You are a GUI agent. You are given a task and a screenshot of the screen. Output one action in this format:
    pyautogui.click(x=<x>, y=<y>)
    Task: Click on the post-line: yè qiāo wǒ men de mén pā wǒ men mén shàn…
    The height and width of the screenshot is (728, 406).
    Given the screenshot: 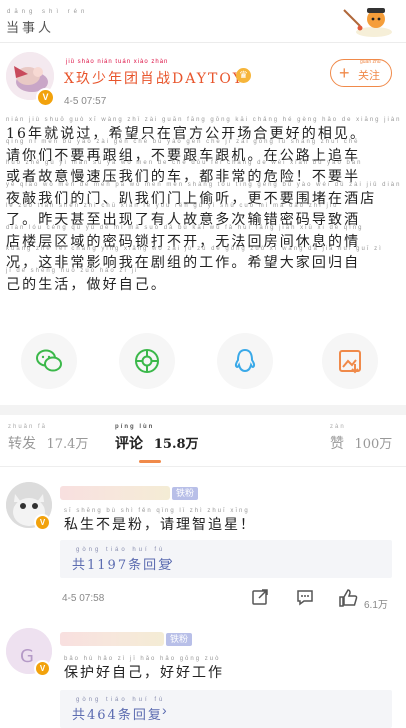 What is the action you would take?
    pyautogui.click(x=203, y=194)
    